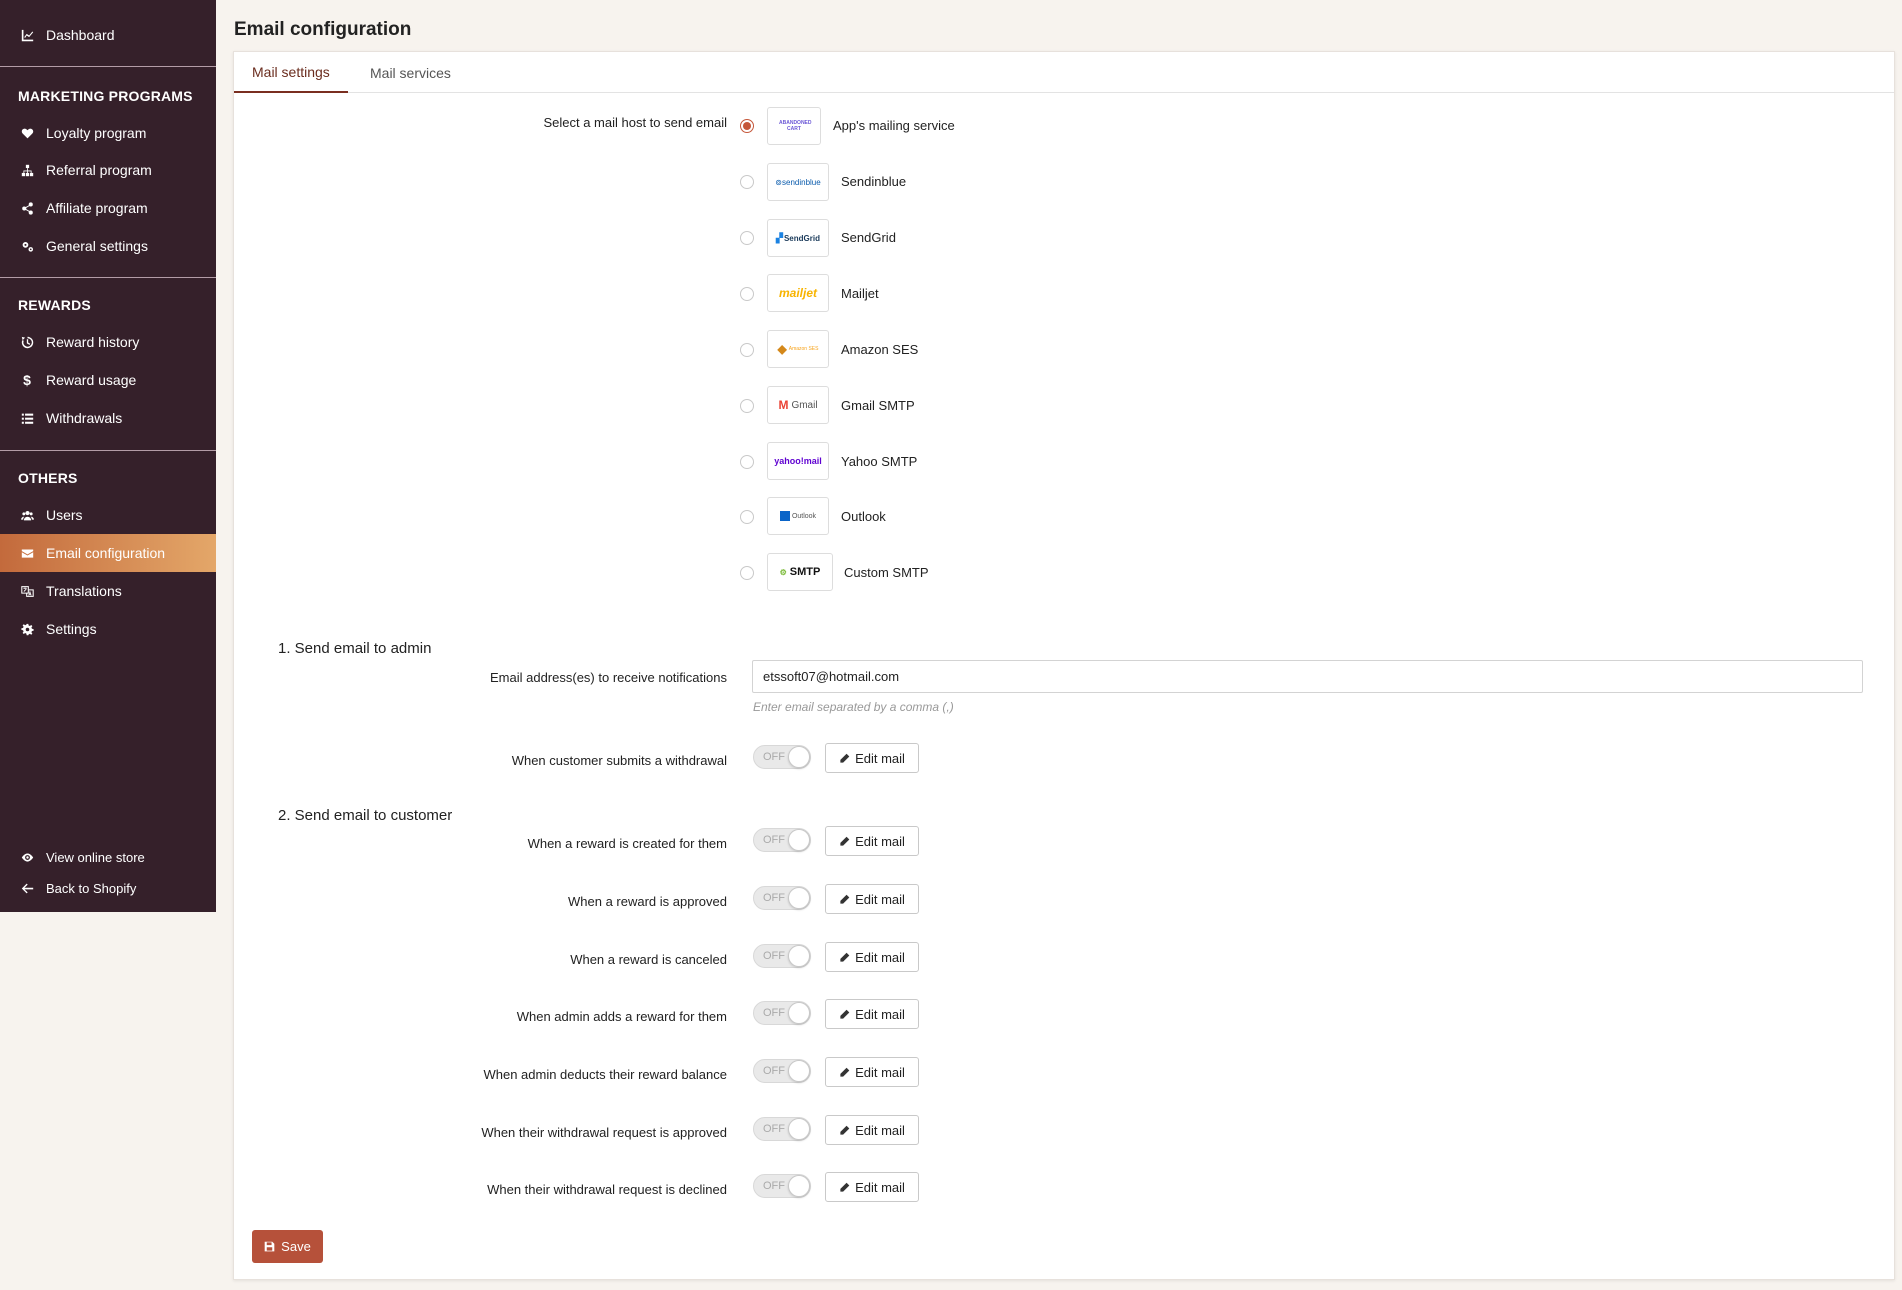  What do you see at coordinates (108, 629) in the screenshot?
I see `sidebar-item-settings: Settings` at bounding box center [108, 629].